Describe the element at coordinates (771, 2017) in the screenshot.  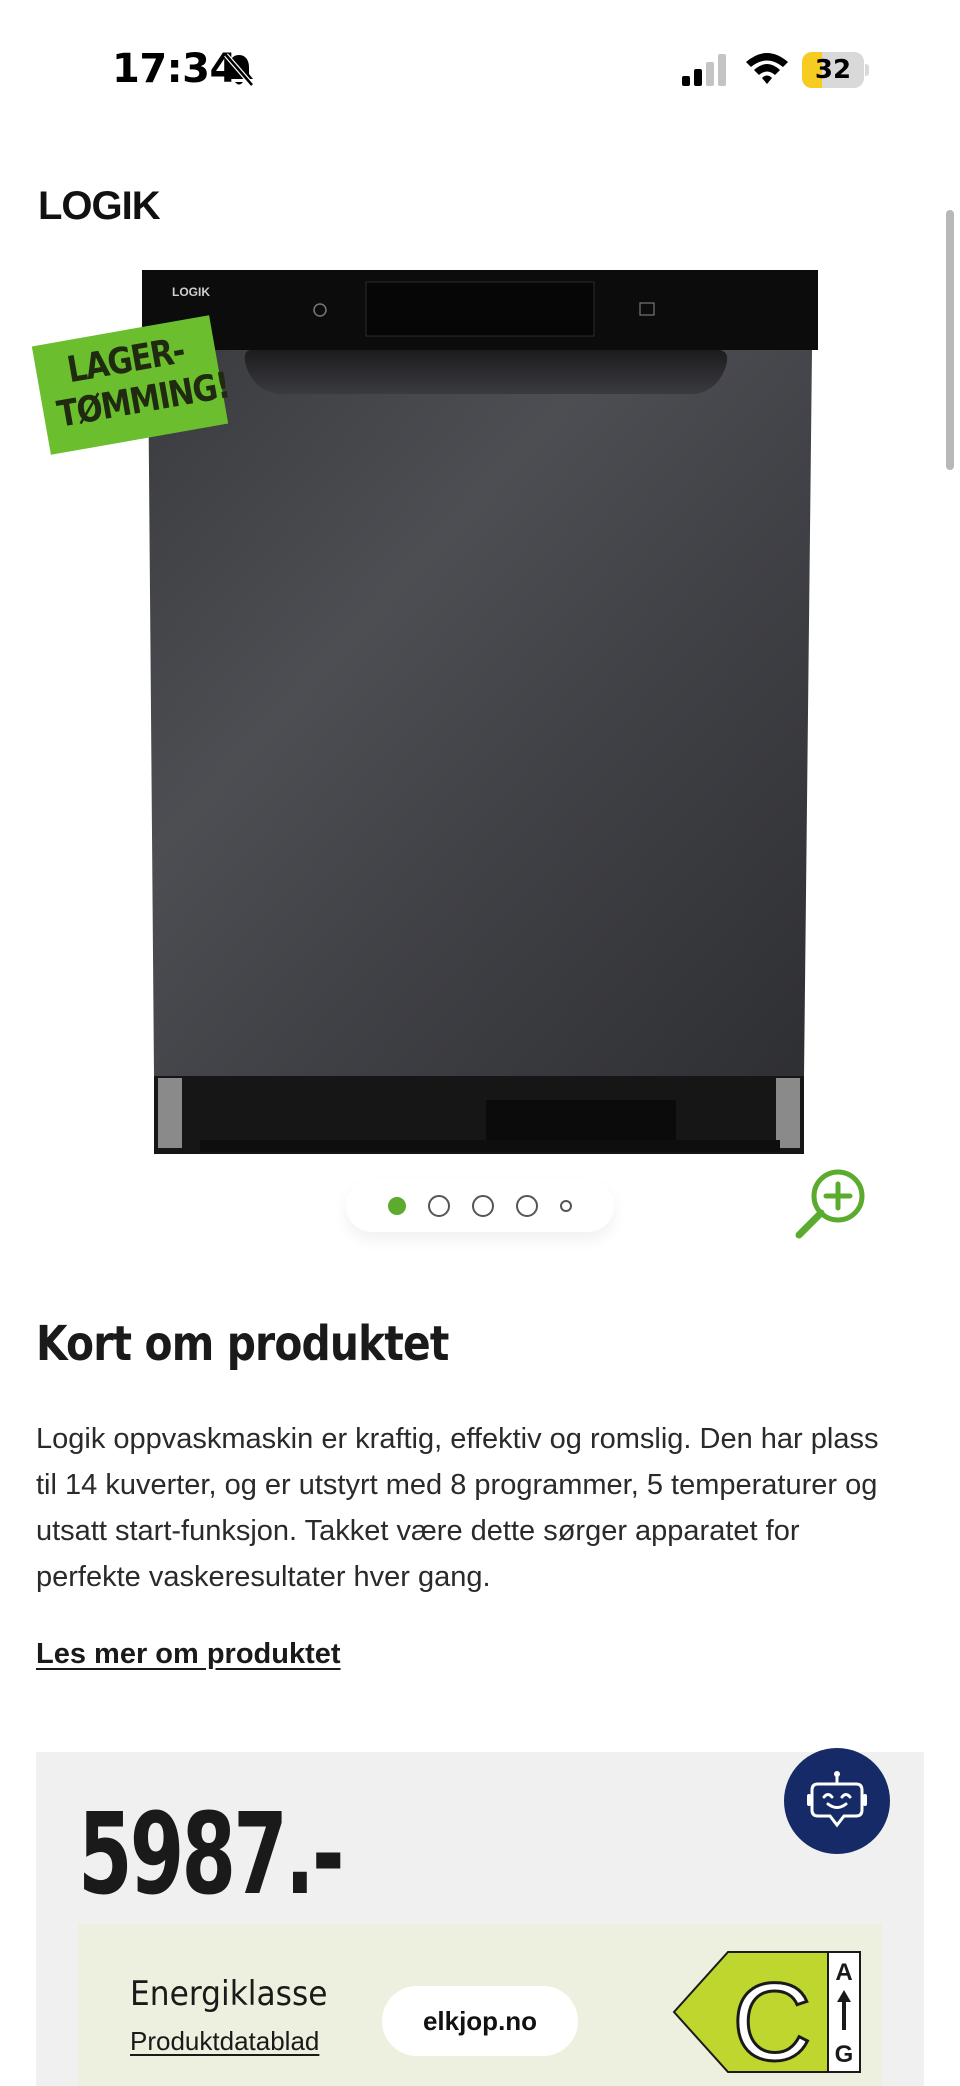
I see `energy-class-letter: C` at that location.